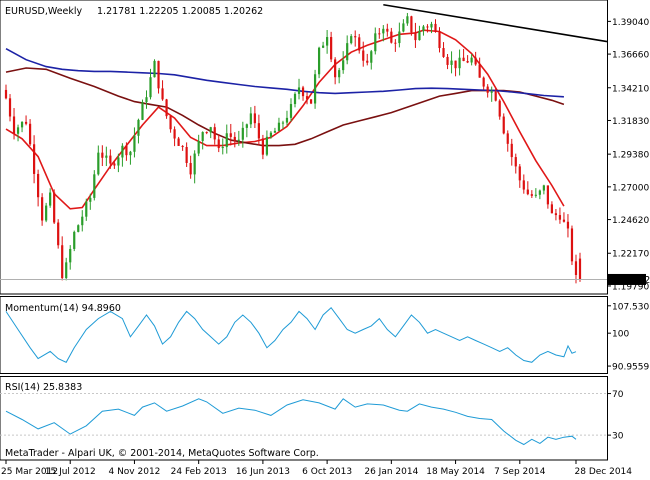 This screenshot has height=480, width=650. I want to click on momentum-tick-label: 100, so click(620, 335).